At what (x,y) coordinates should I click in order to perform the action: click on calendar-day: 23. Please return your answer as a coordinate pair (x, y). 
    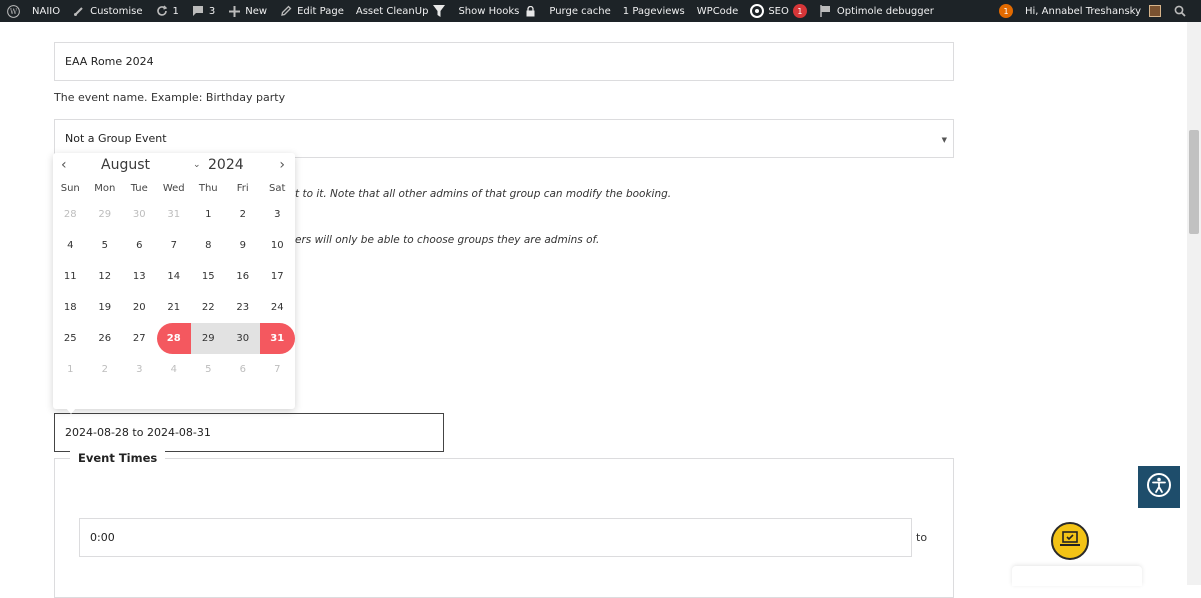
    Looking at the image, I should click on (243, 307).